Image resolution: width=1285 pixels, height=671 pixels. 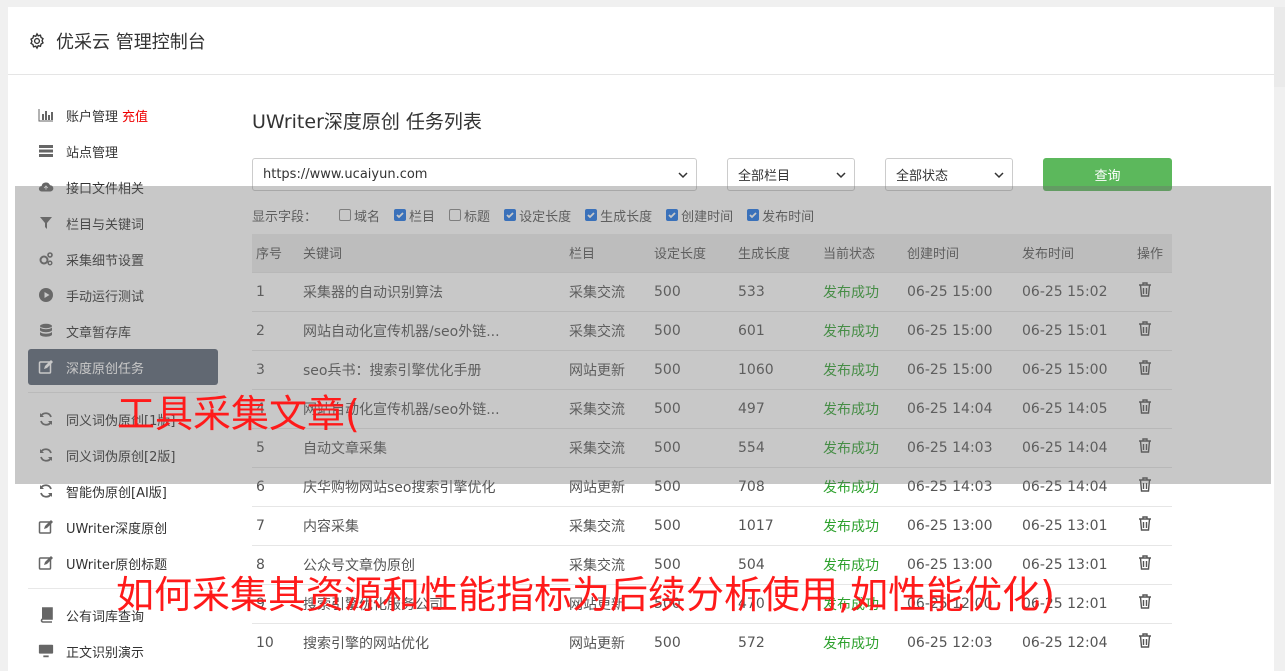 I want to click on table-cell: 06-25 13:01, so click(x=1075, y=525).